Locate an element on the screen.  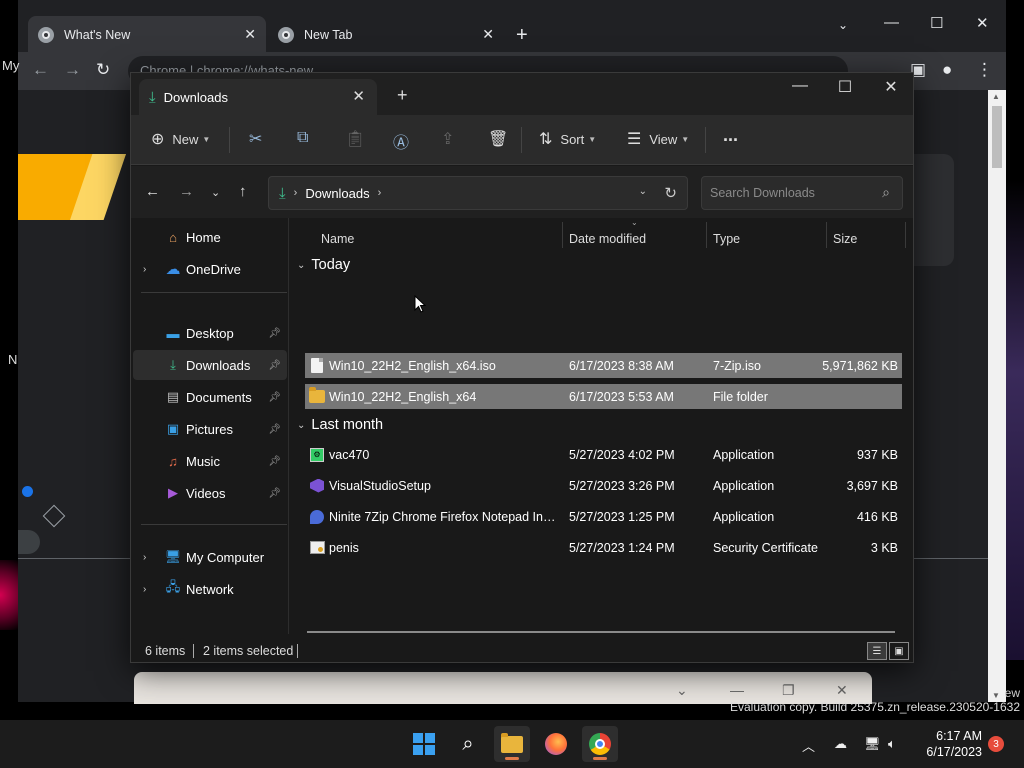
new-button: ⊕ New ▼ is located at coordinates (180, 139).